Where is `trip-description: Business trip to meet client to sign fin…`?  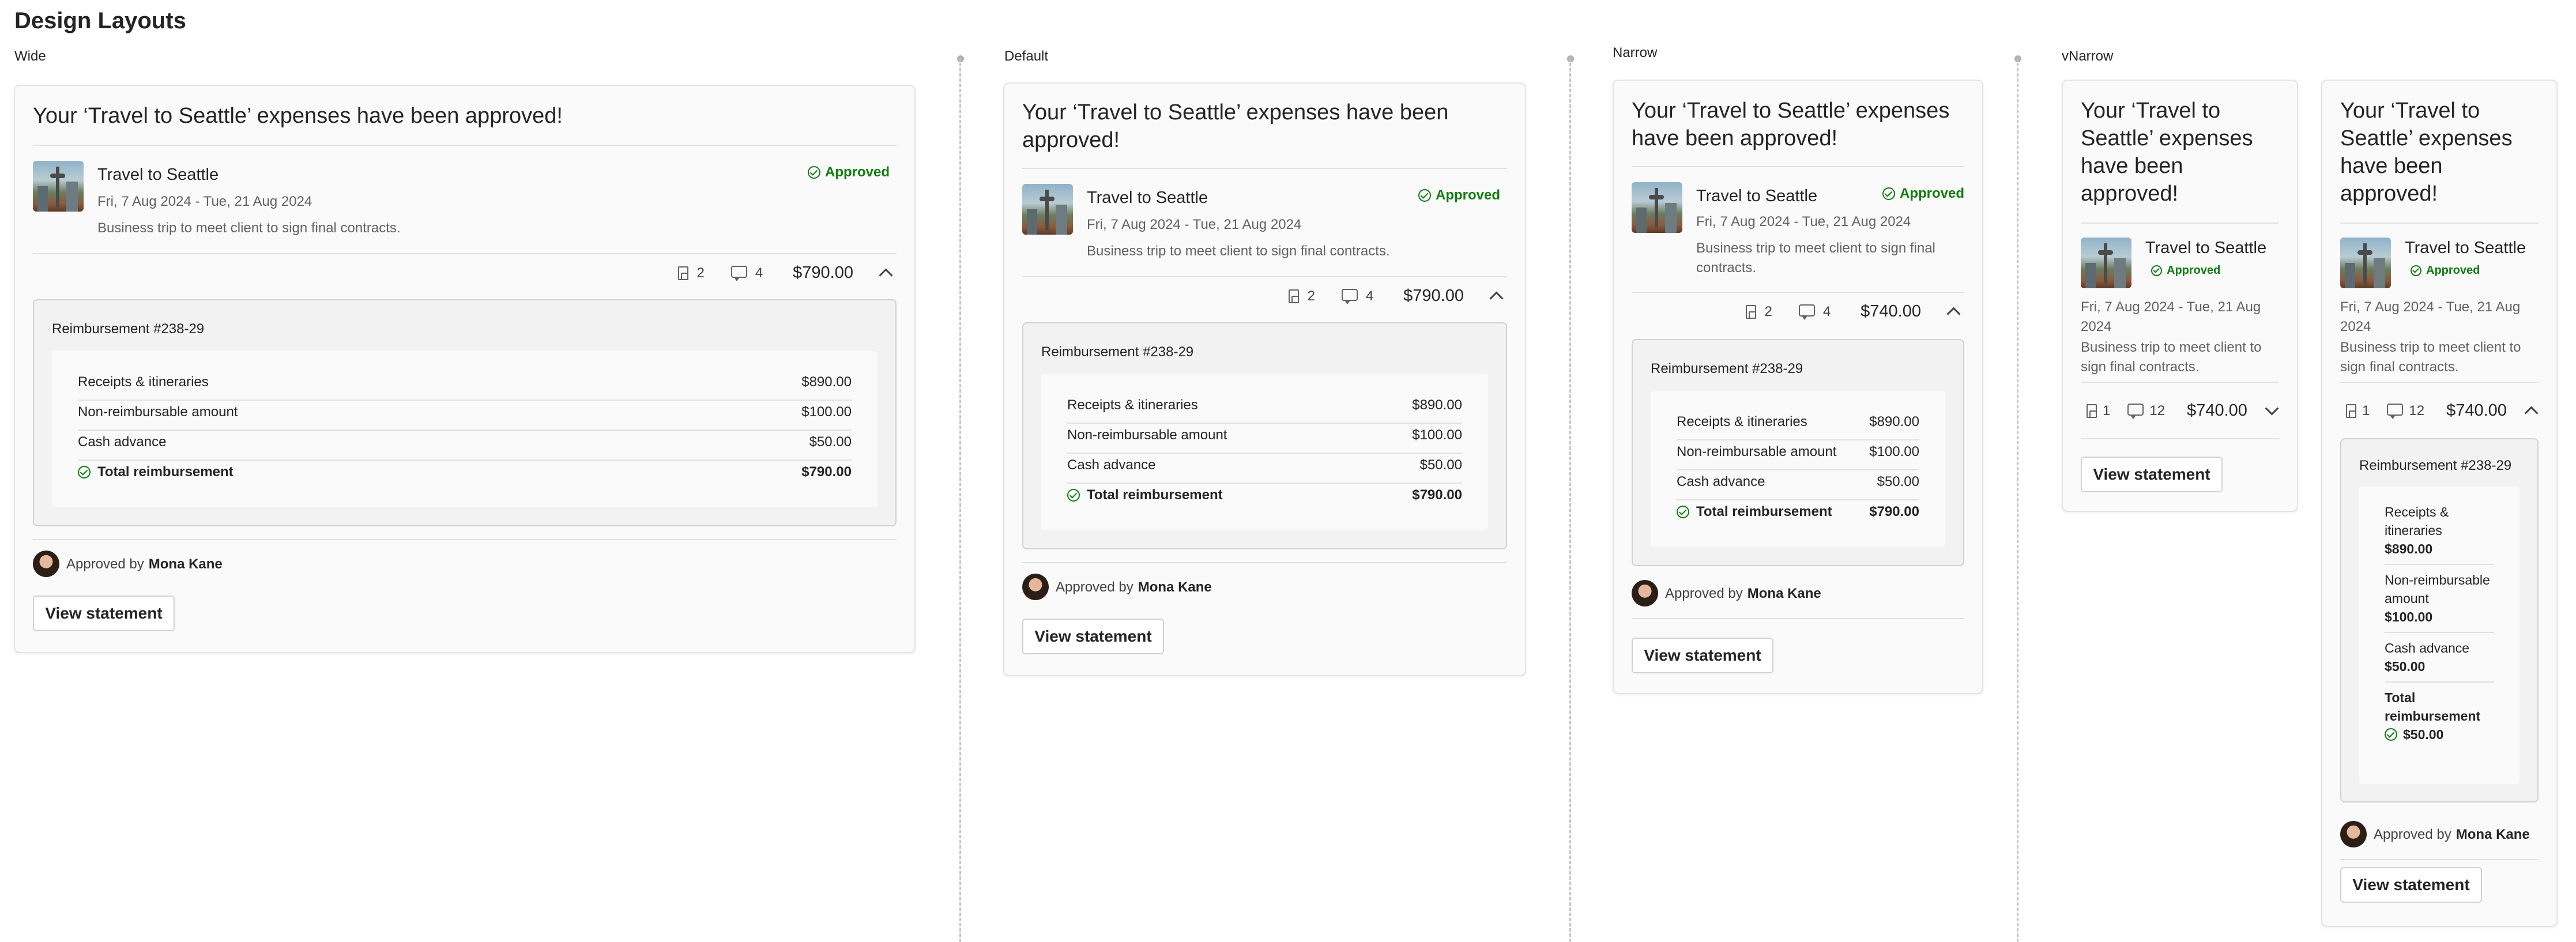
trip-description: Business trip to meet client to sign fin… is located at coordinates (2171, 357).